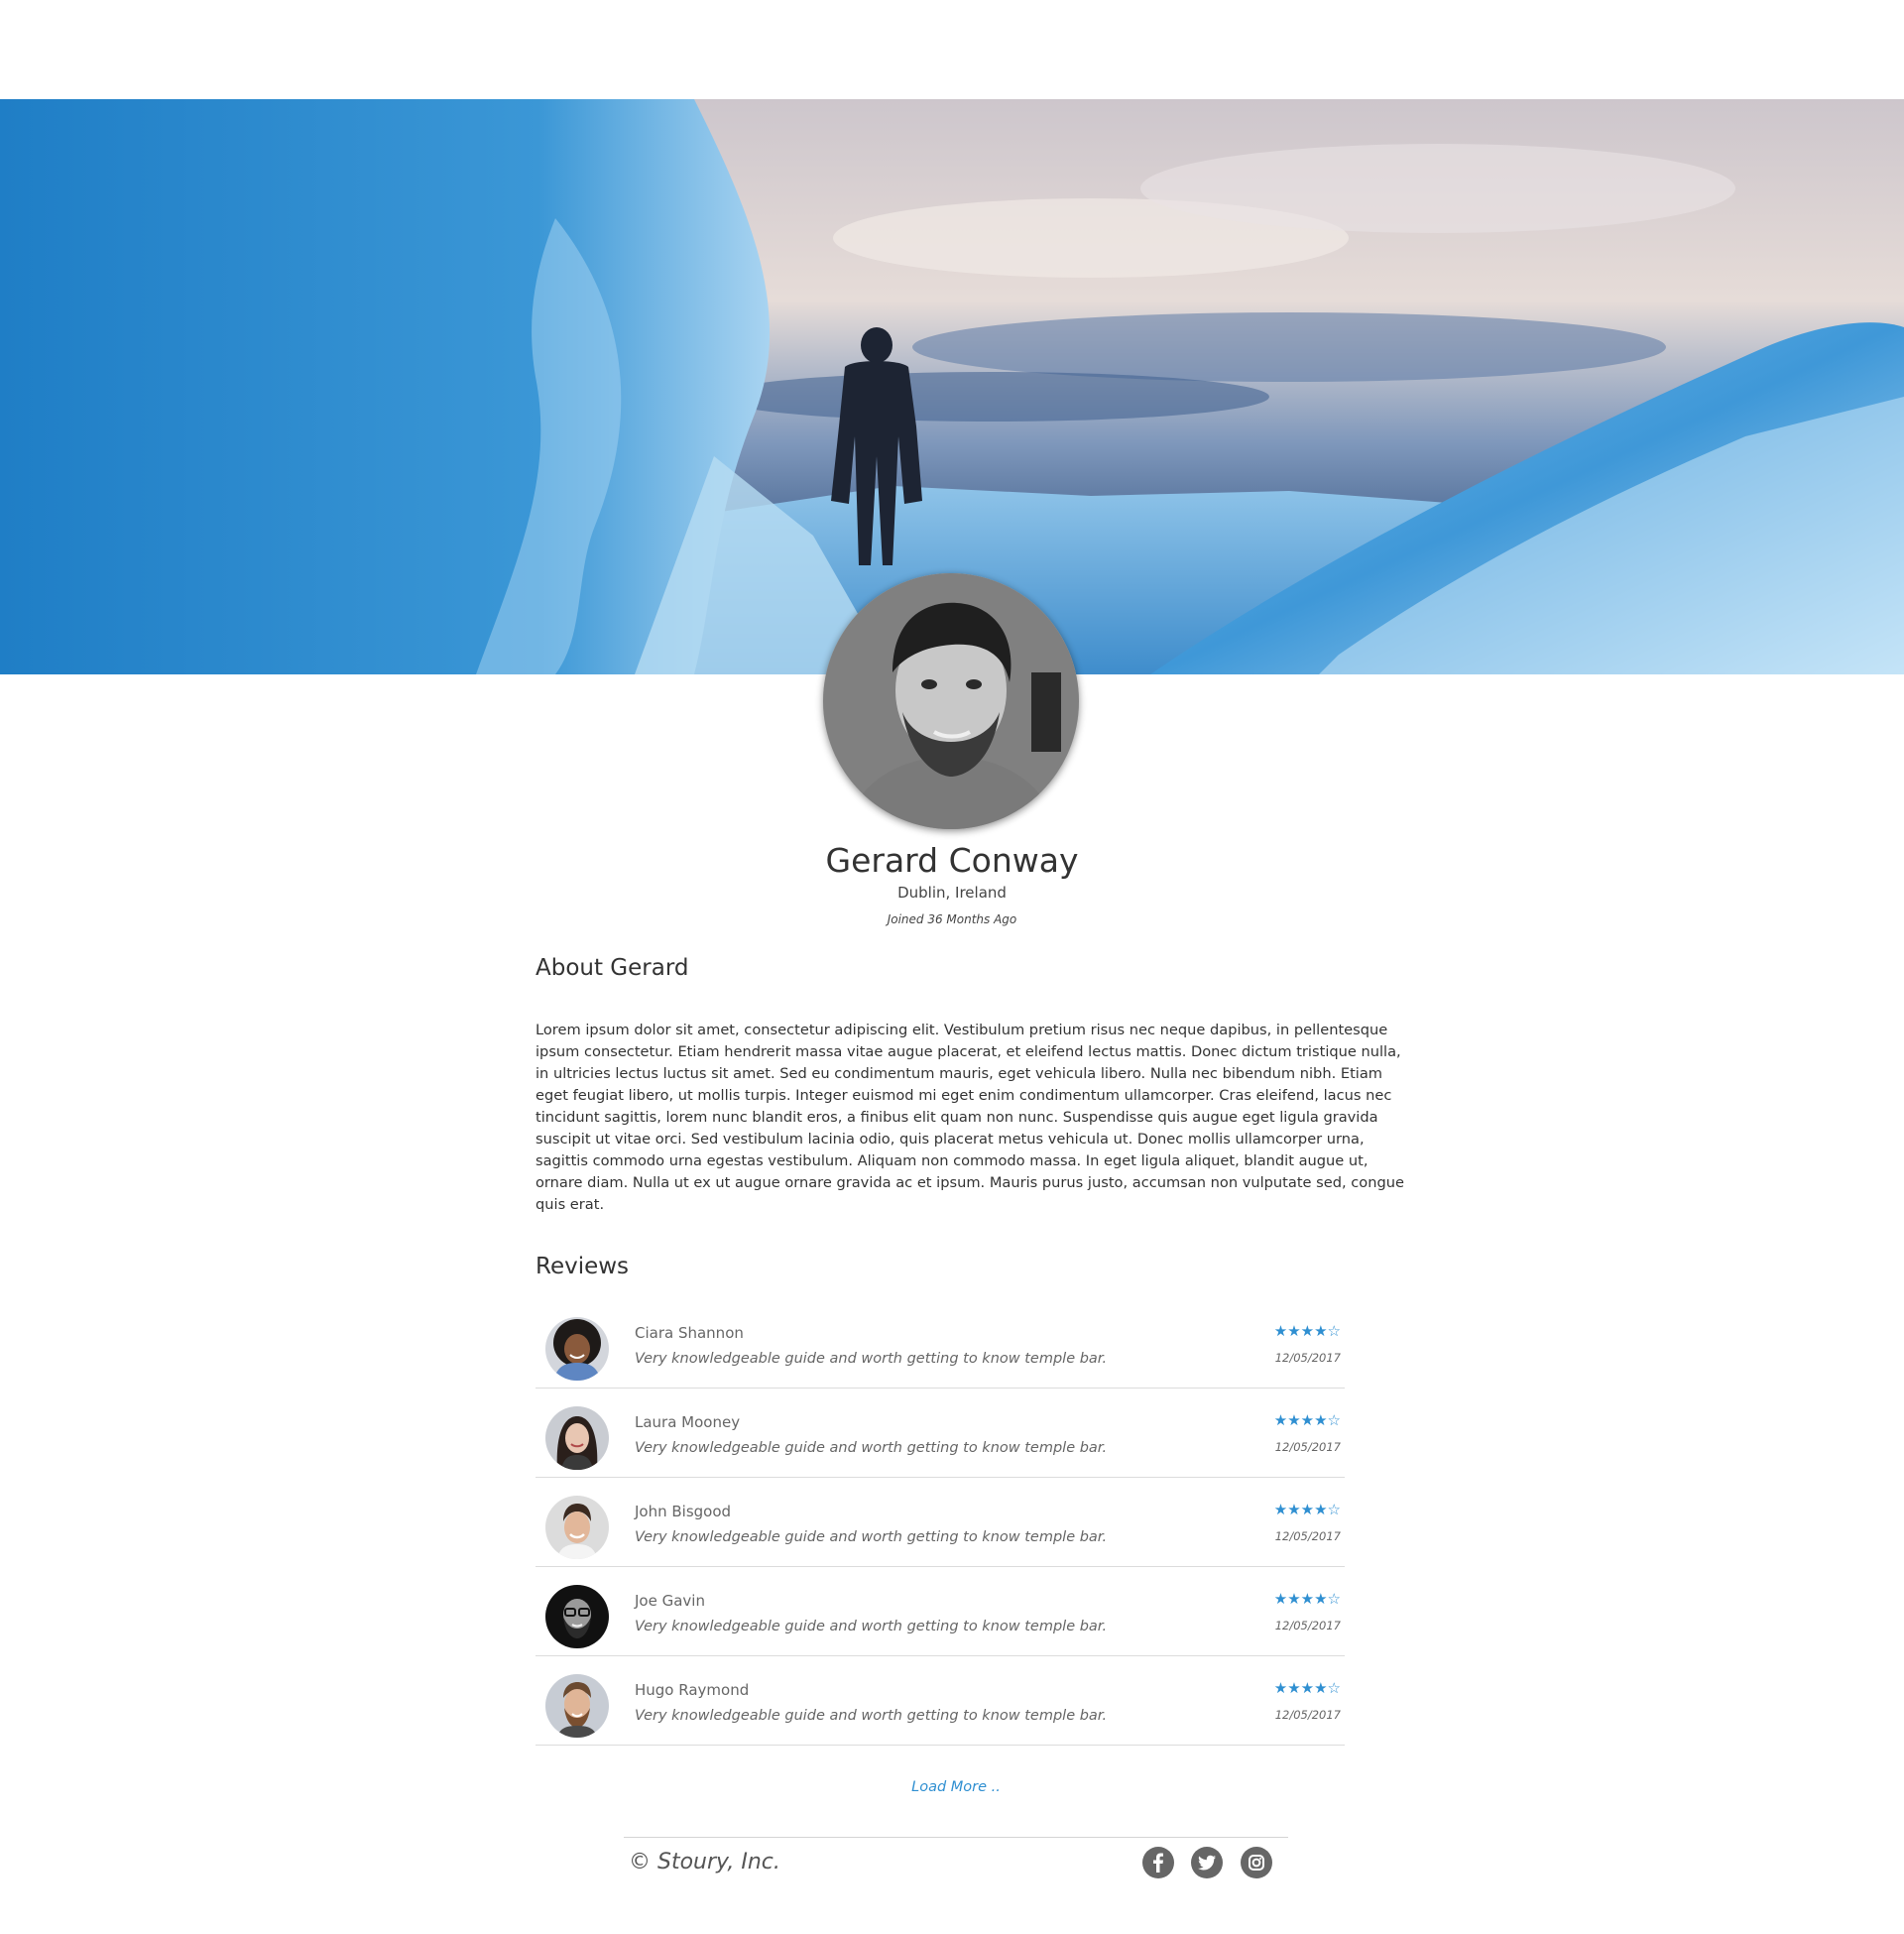 This screenshot has height=1934, width=1904. Describe the element at coordinates (612, 968) in the screenshot. I see `about-heading: About Gerard` at that location.